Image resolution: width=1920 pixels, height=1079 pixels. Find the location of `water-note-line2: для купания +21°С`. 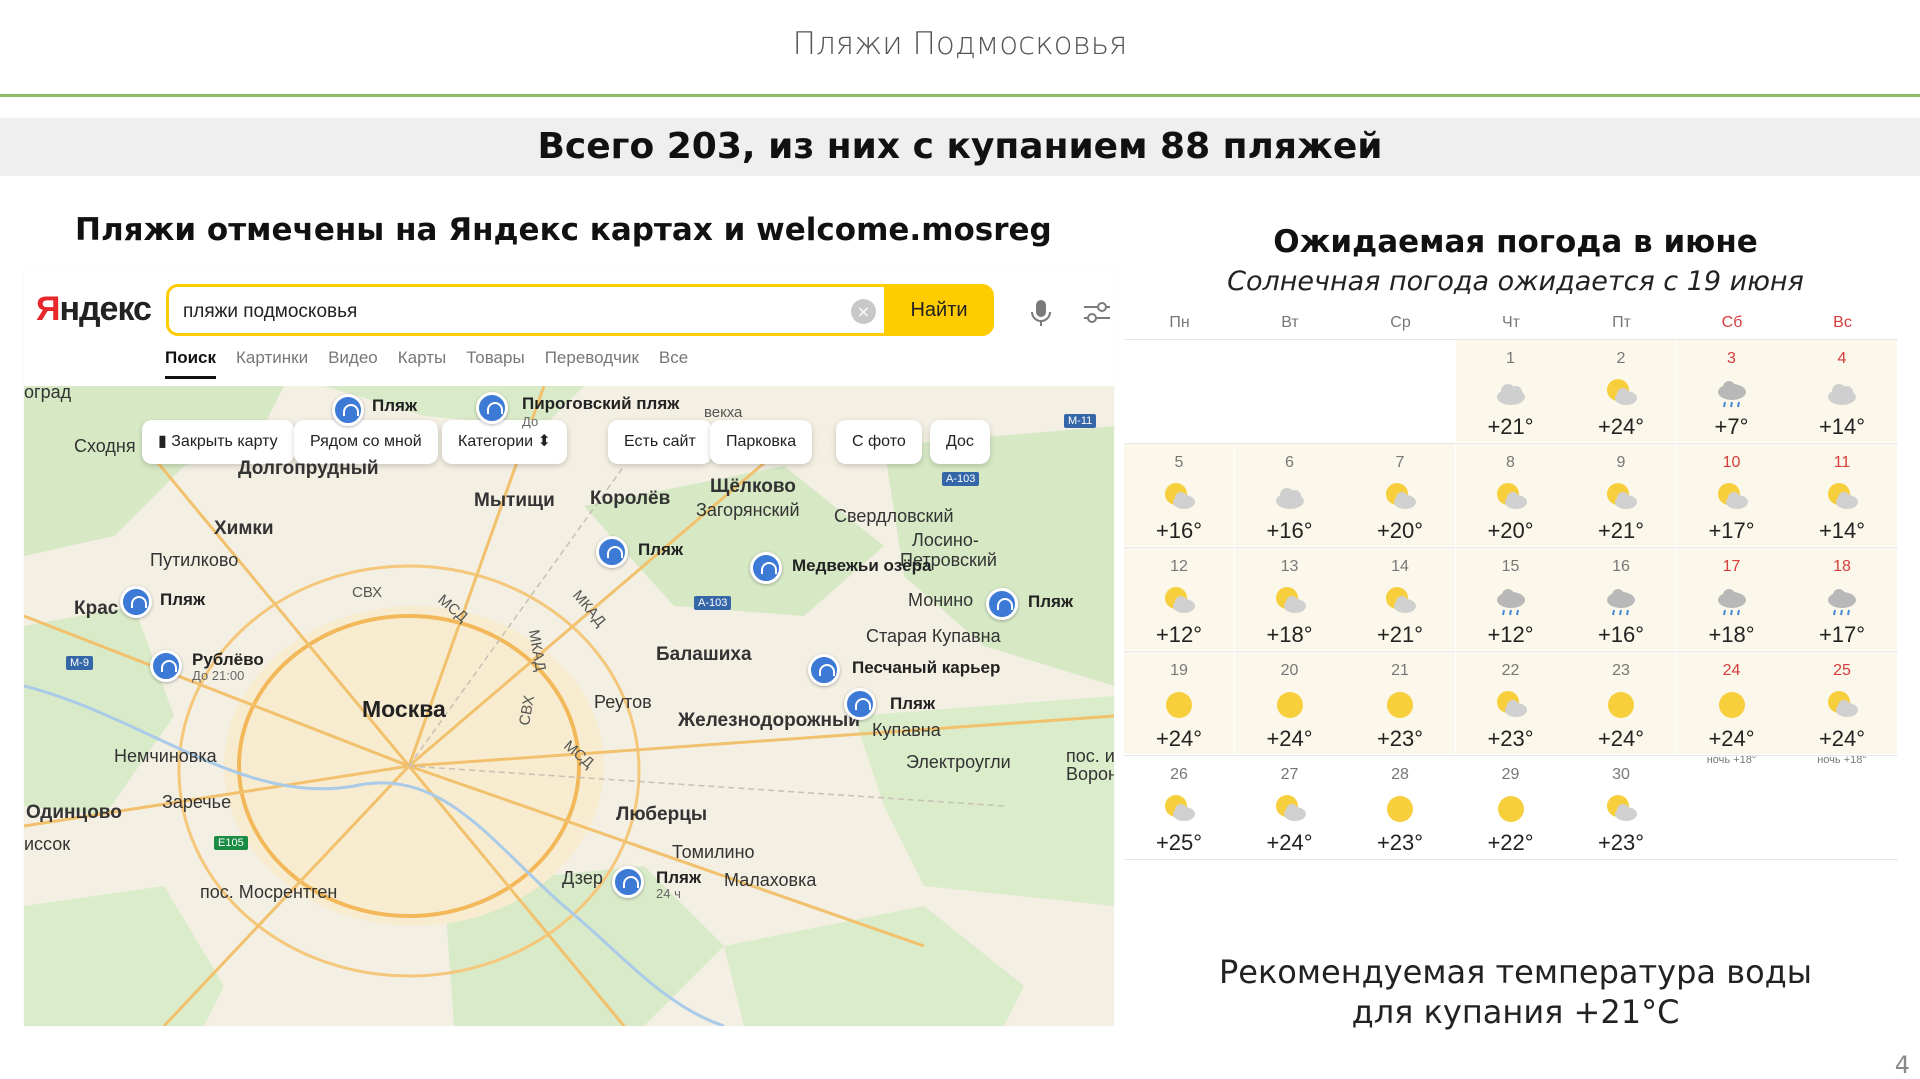

water-note-line2: для купания +21°С is located at coordinates (1515, 1012).